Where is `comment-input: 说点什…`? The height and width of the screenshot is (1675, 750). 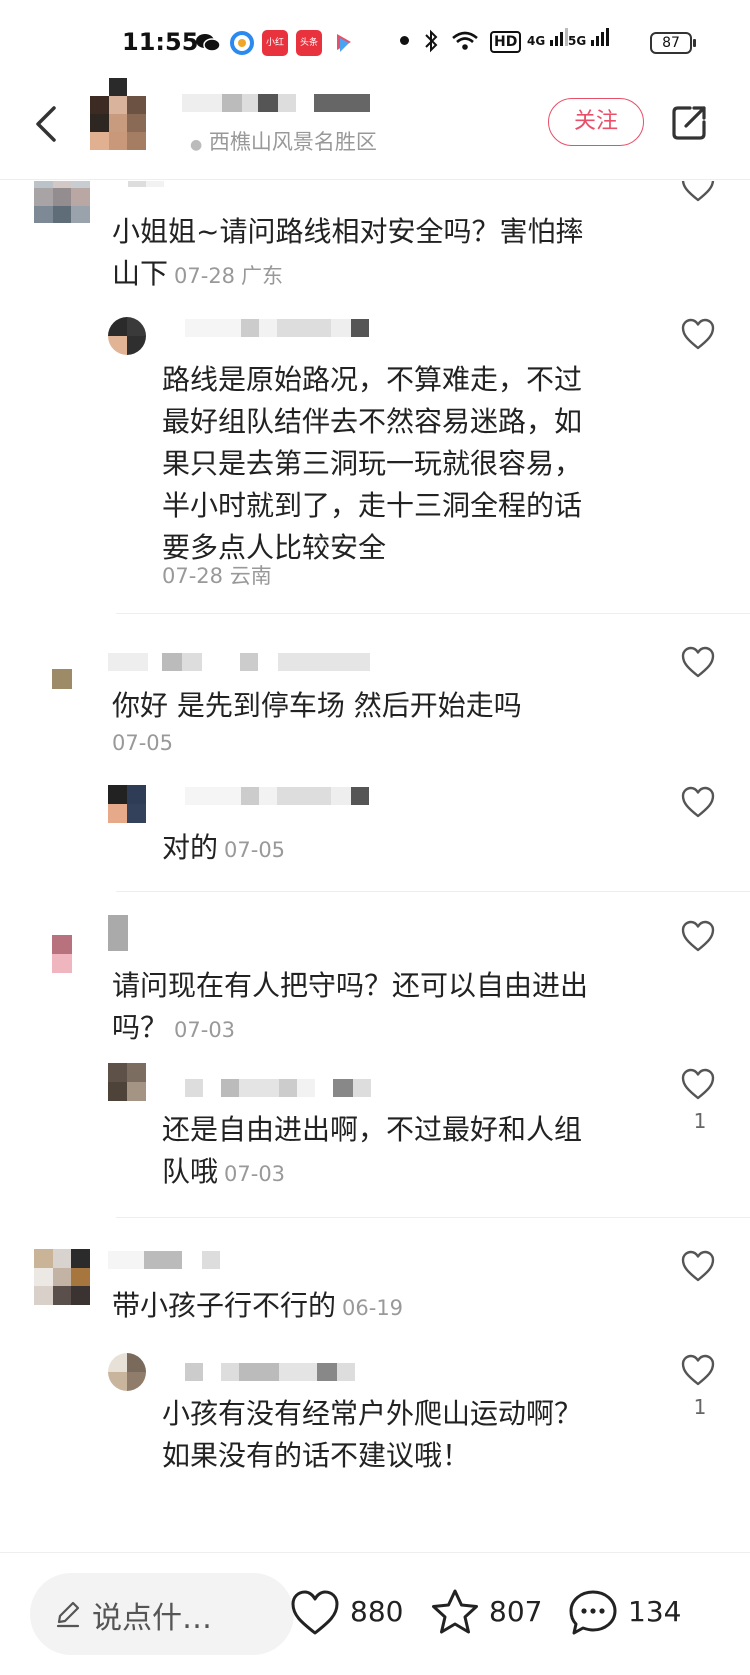 comment-input: 说点什… is located at coordinates (162, 1614).